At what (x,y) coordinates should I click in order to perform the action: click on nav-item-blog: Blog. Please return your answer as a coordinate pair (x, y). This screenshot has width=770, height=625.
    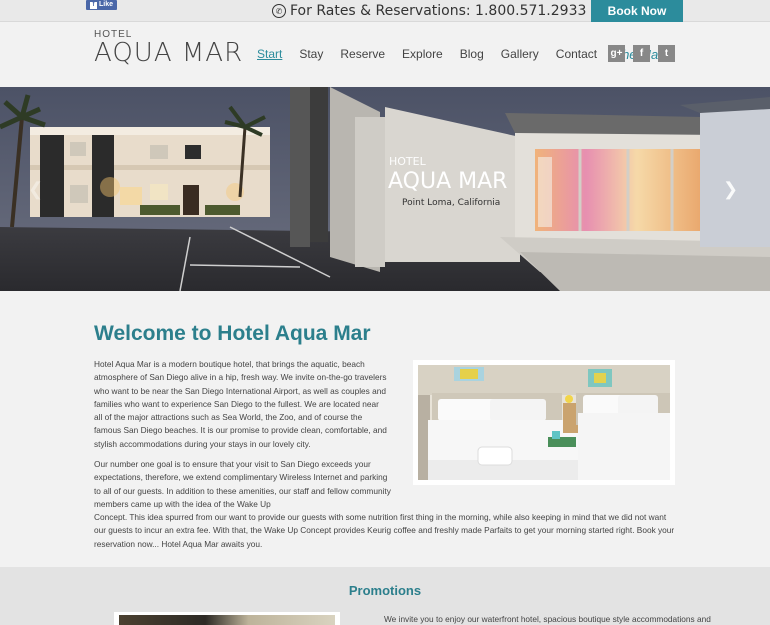
    Looking at the image, I should click on (472, 54).